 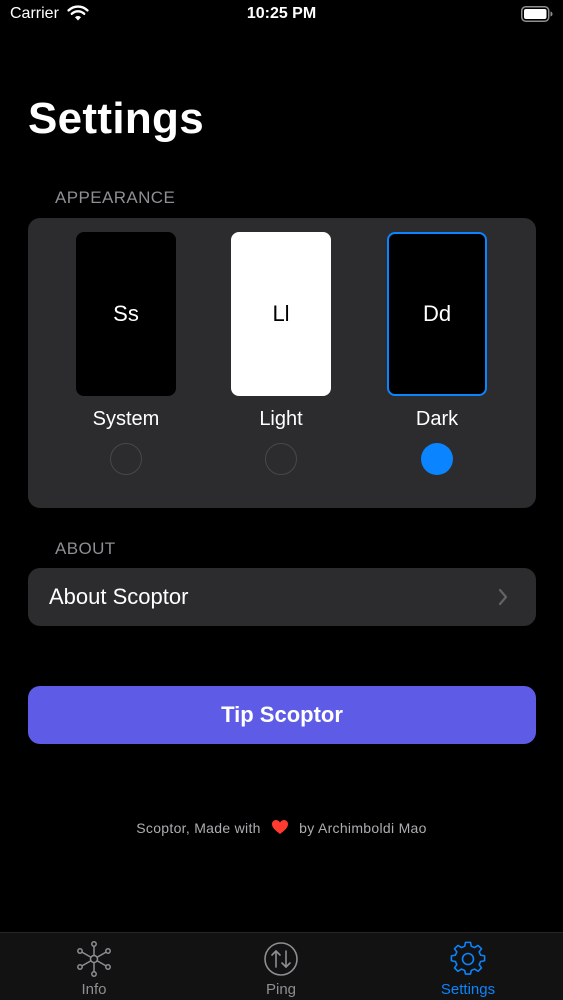 I want to click on up-down-arrows-icon, so click(x=281, y=959).